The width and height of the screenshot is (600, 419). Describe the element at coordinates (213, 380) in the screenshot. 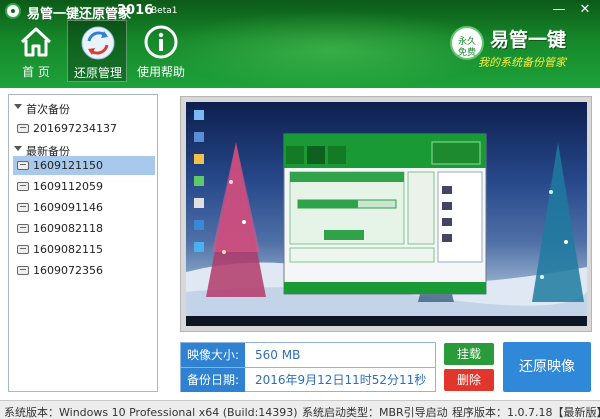

I see `date-label: 备份日期:` at that location.